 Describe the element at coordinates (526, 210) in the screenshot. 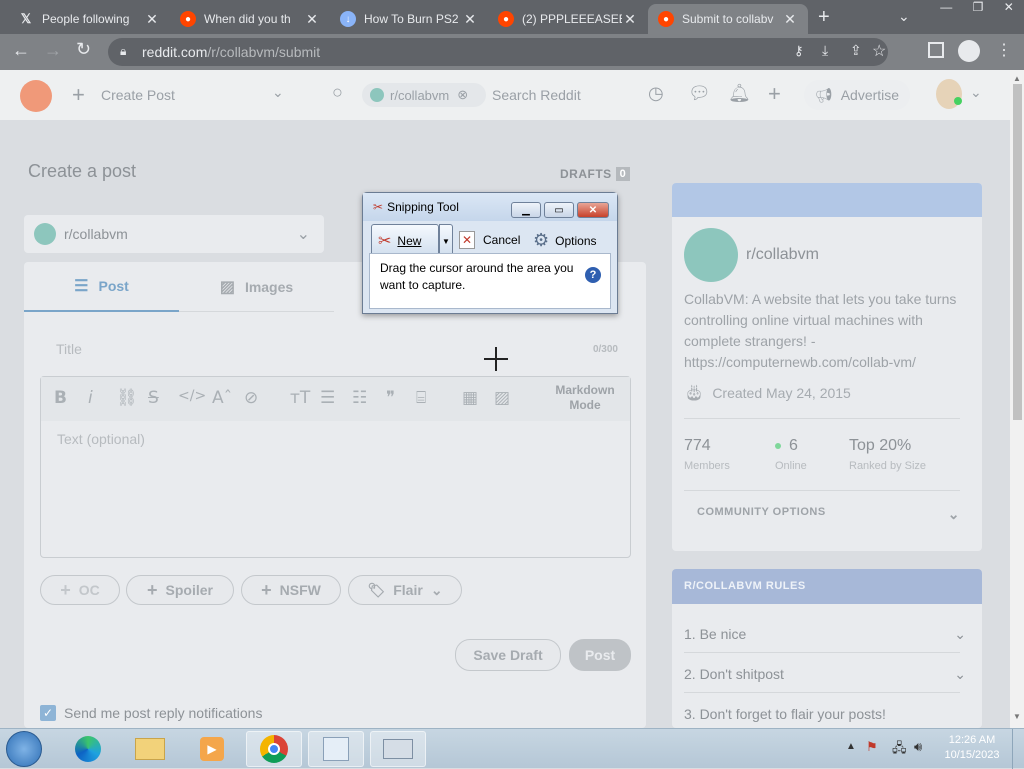

I see `minimize-button: ▁` at that location.